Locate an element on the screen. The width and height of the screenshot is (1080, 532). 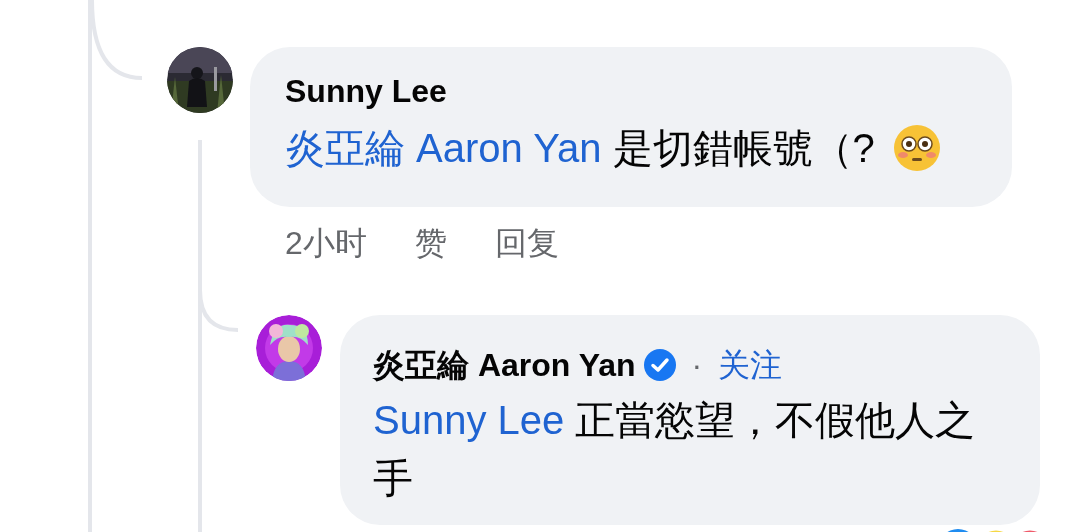
comment-action: 赞 is located at coordinates (430, 243).